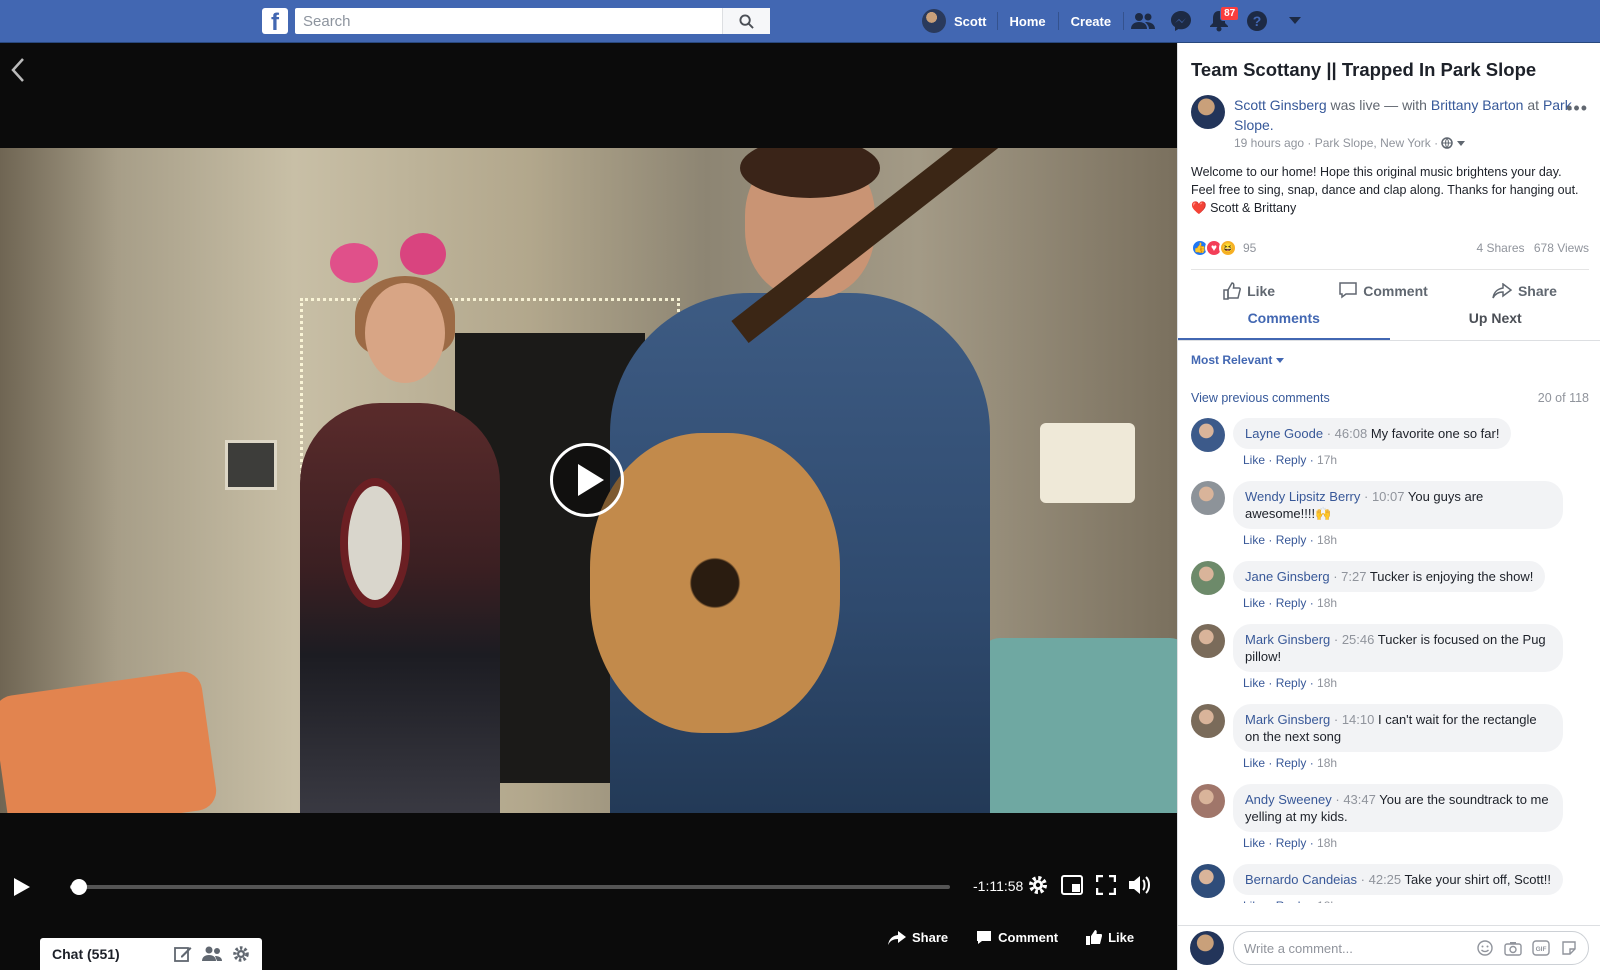 Image resolution: width=1600 pixels, height=970 pixels. I want to click on comment-video-timestamp: · 14:10, so click(1354, 719).